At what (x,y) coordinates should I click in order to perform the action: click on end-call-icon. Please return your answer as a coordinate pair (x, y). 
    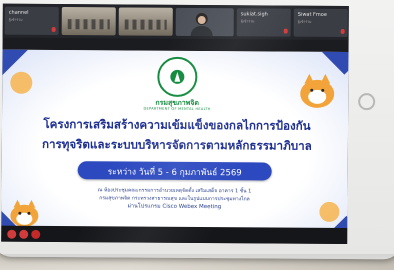
    Looking at the image, I should click on (36, 234).